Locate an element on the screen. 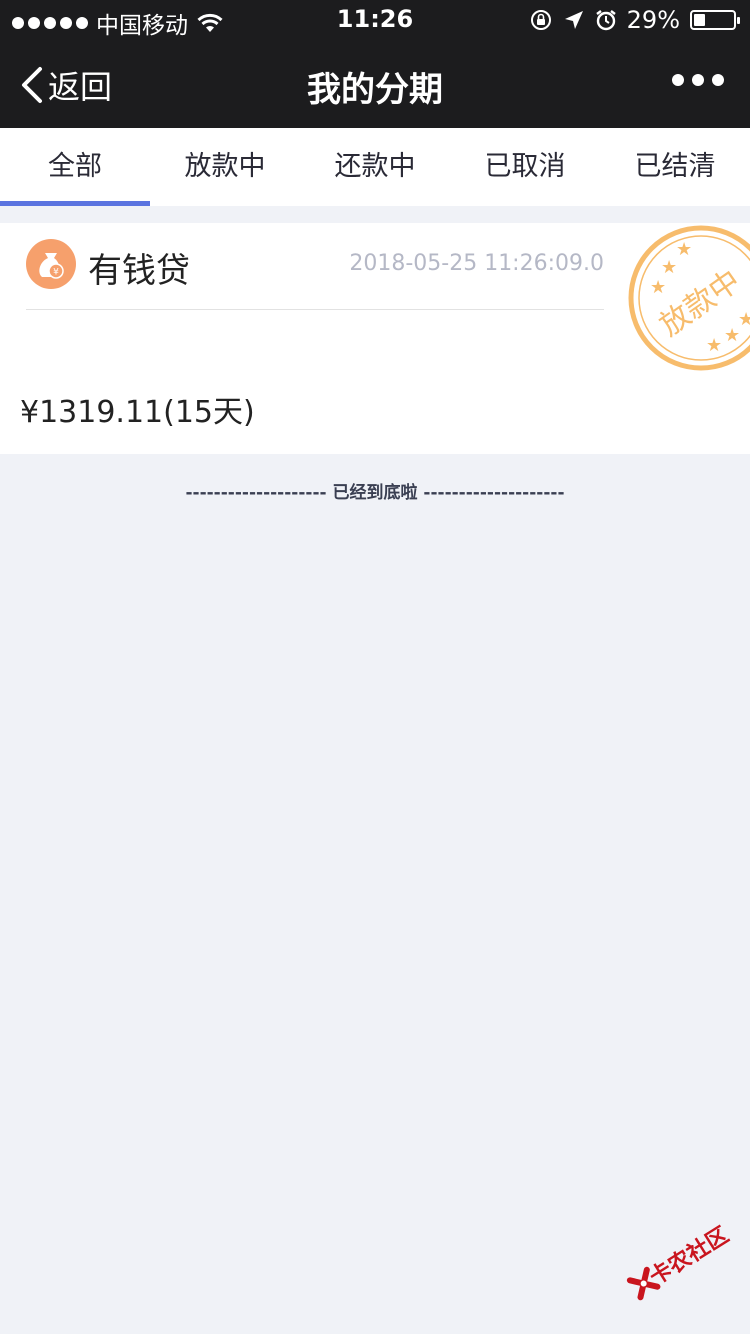 The image size is (750, 1334). chevron-left-icon is located at coordinates (32, 85).